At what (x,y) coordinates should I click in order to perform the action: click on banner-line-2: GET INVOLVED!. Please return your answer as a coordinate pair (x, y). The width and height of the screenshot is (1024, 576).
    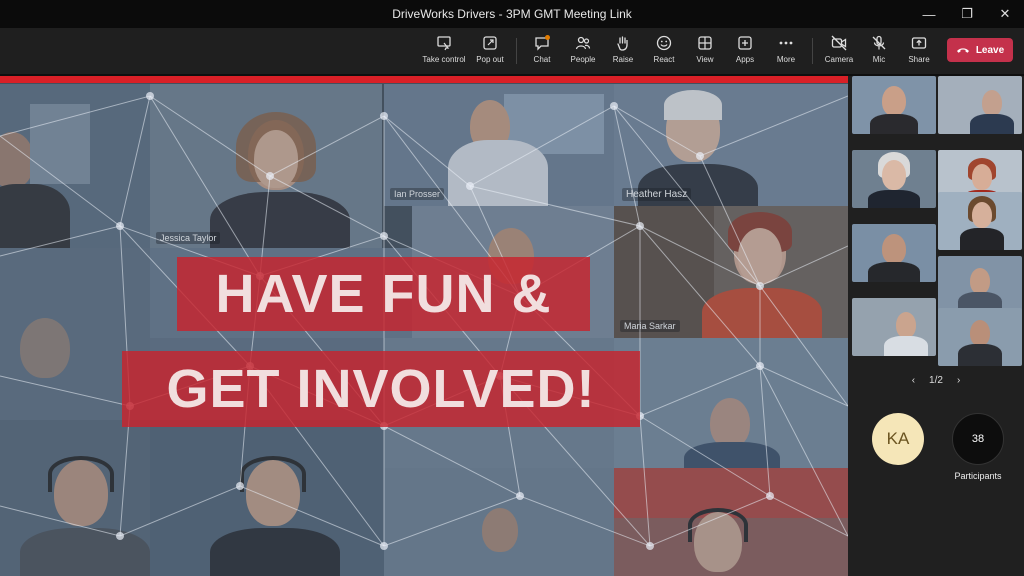
    Looking at the image, I should click on (381, 389).